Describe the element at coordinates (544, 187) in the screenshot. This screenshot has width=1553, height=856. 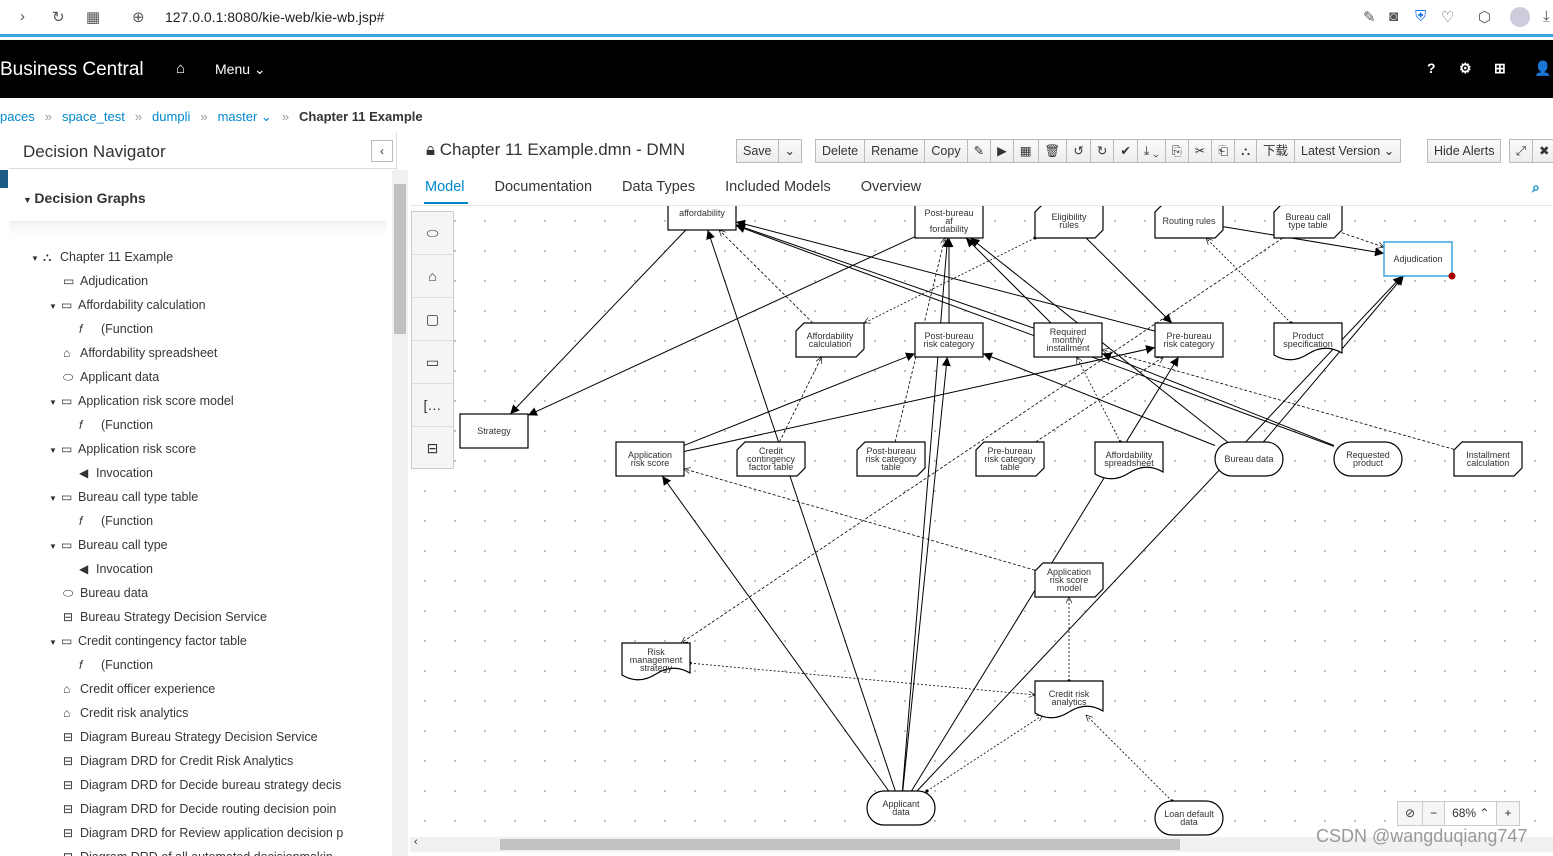
I see `tab-documentation: Documentation` at that location.